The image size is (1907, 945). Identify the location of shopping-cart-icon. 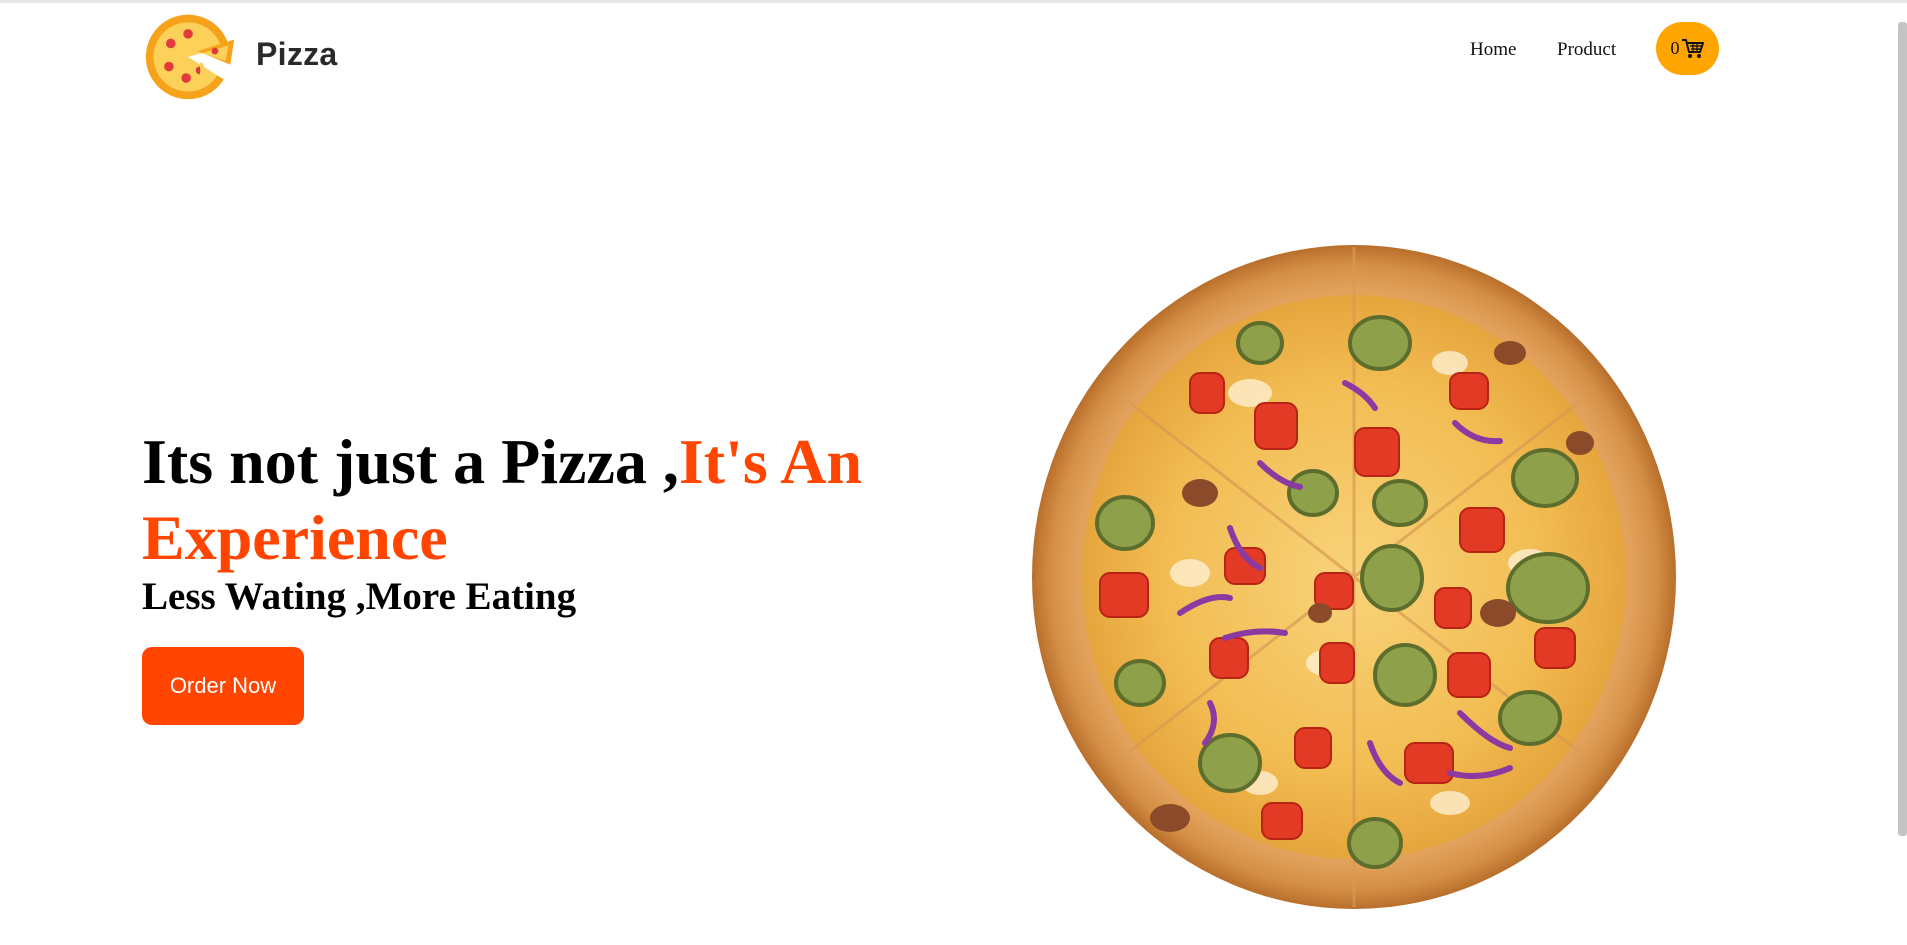
(1692, 48).